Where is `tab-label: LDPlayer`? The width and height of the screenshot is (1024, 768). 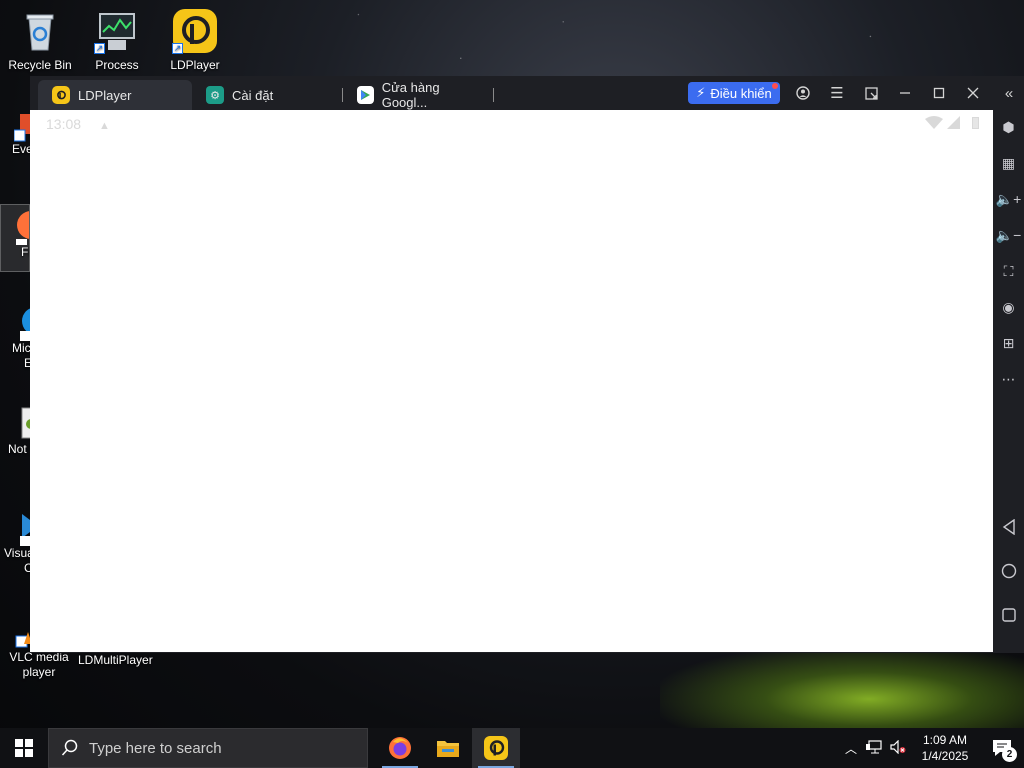
tab-label: LDPlayer is located at coordinates (105, 95).